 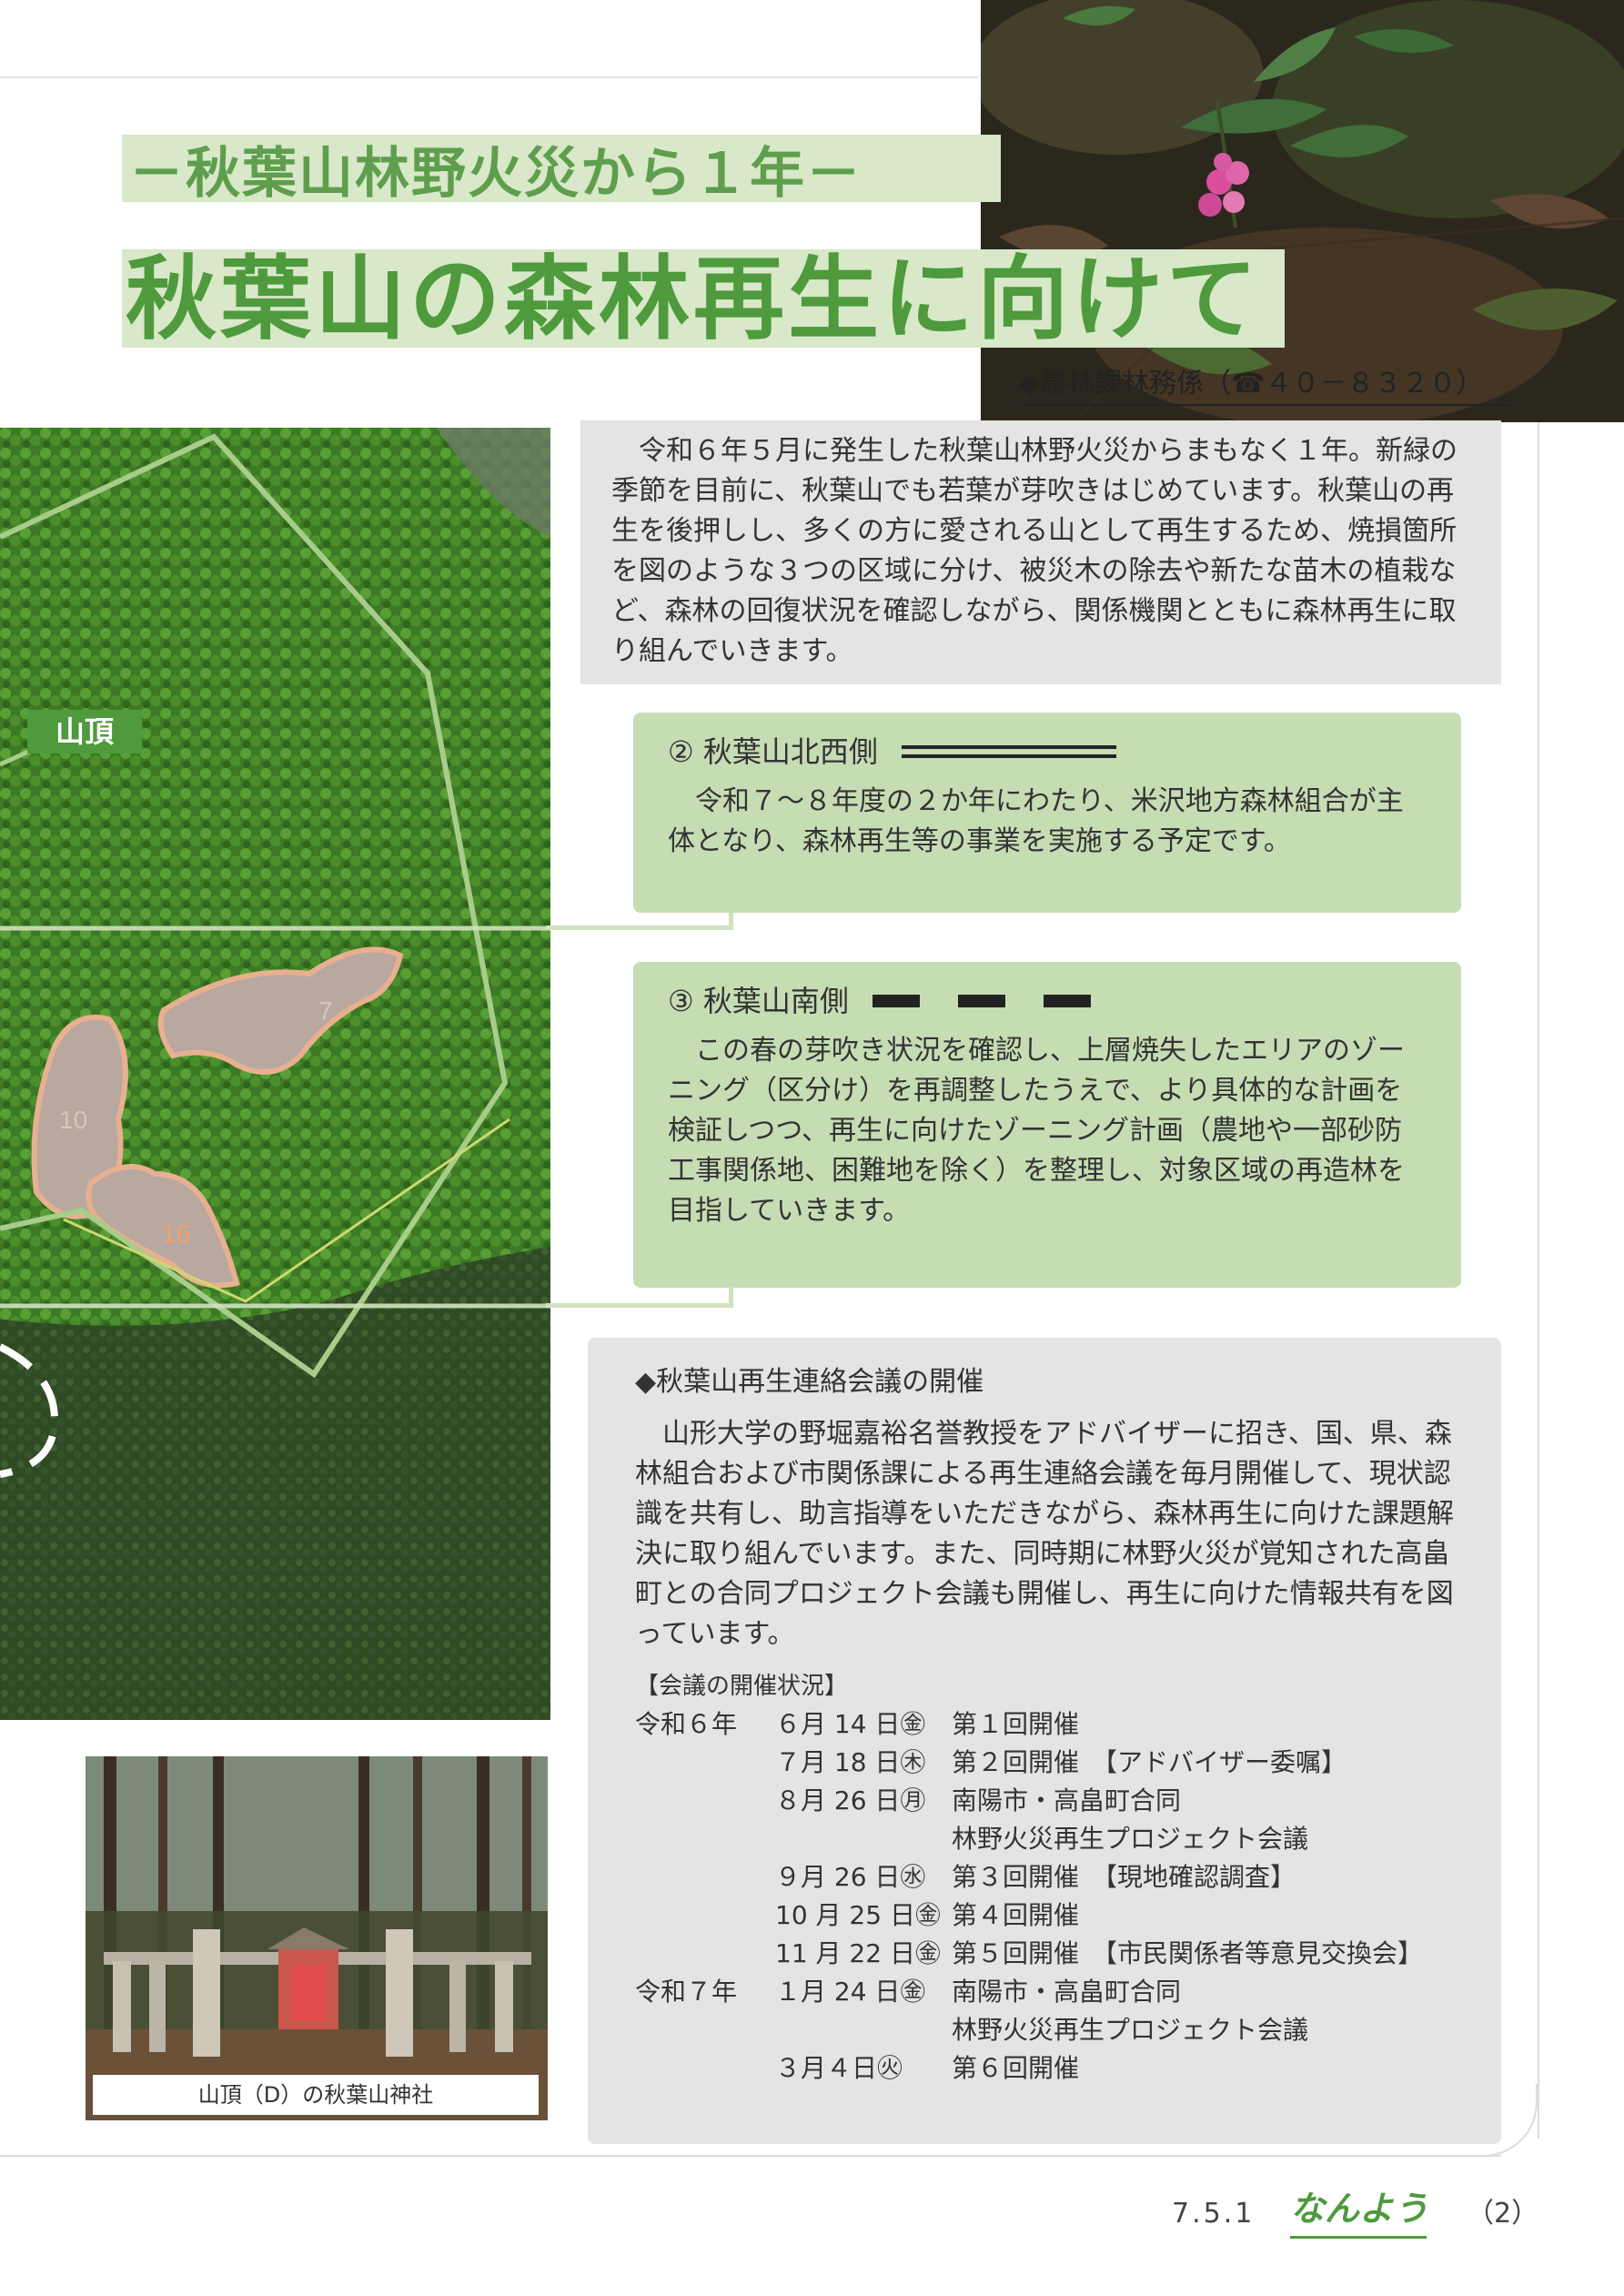 I want to click on south-heading-row: ③ 秋葉山南側, so click(x=1047, y=1001).